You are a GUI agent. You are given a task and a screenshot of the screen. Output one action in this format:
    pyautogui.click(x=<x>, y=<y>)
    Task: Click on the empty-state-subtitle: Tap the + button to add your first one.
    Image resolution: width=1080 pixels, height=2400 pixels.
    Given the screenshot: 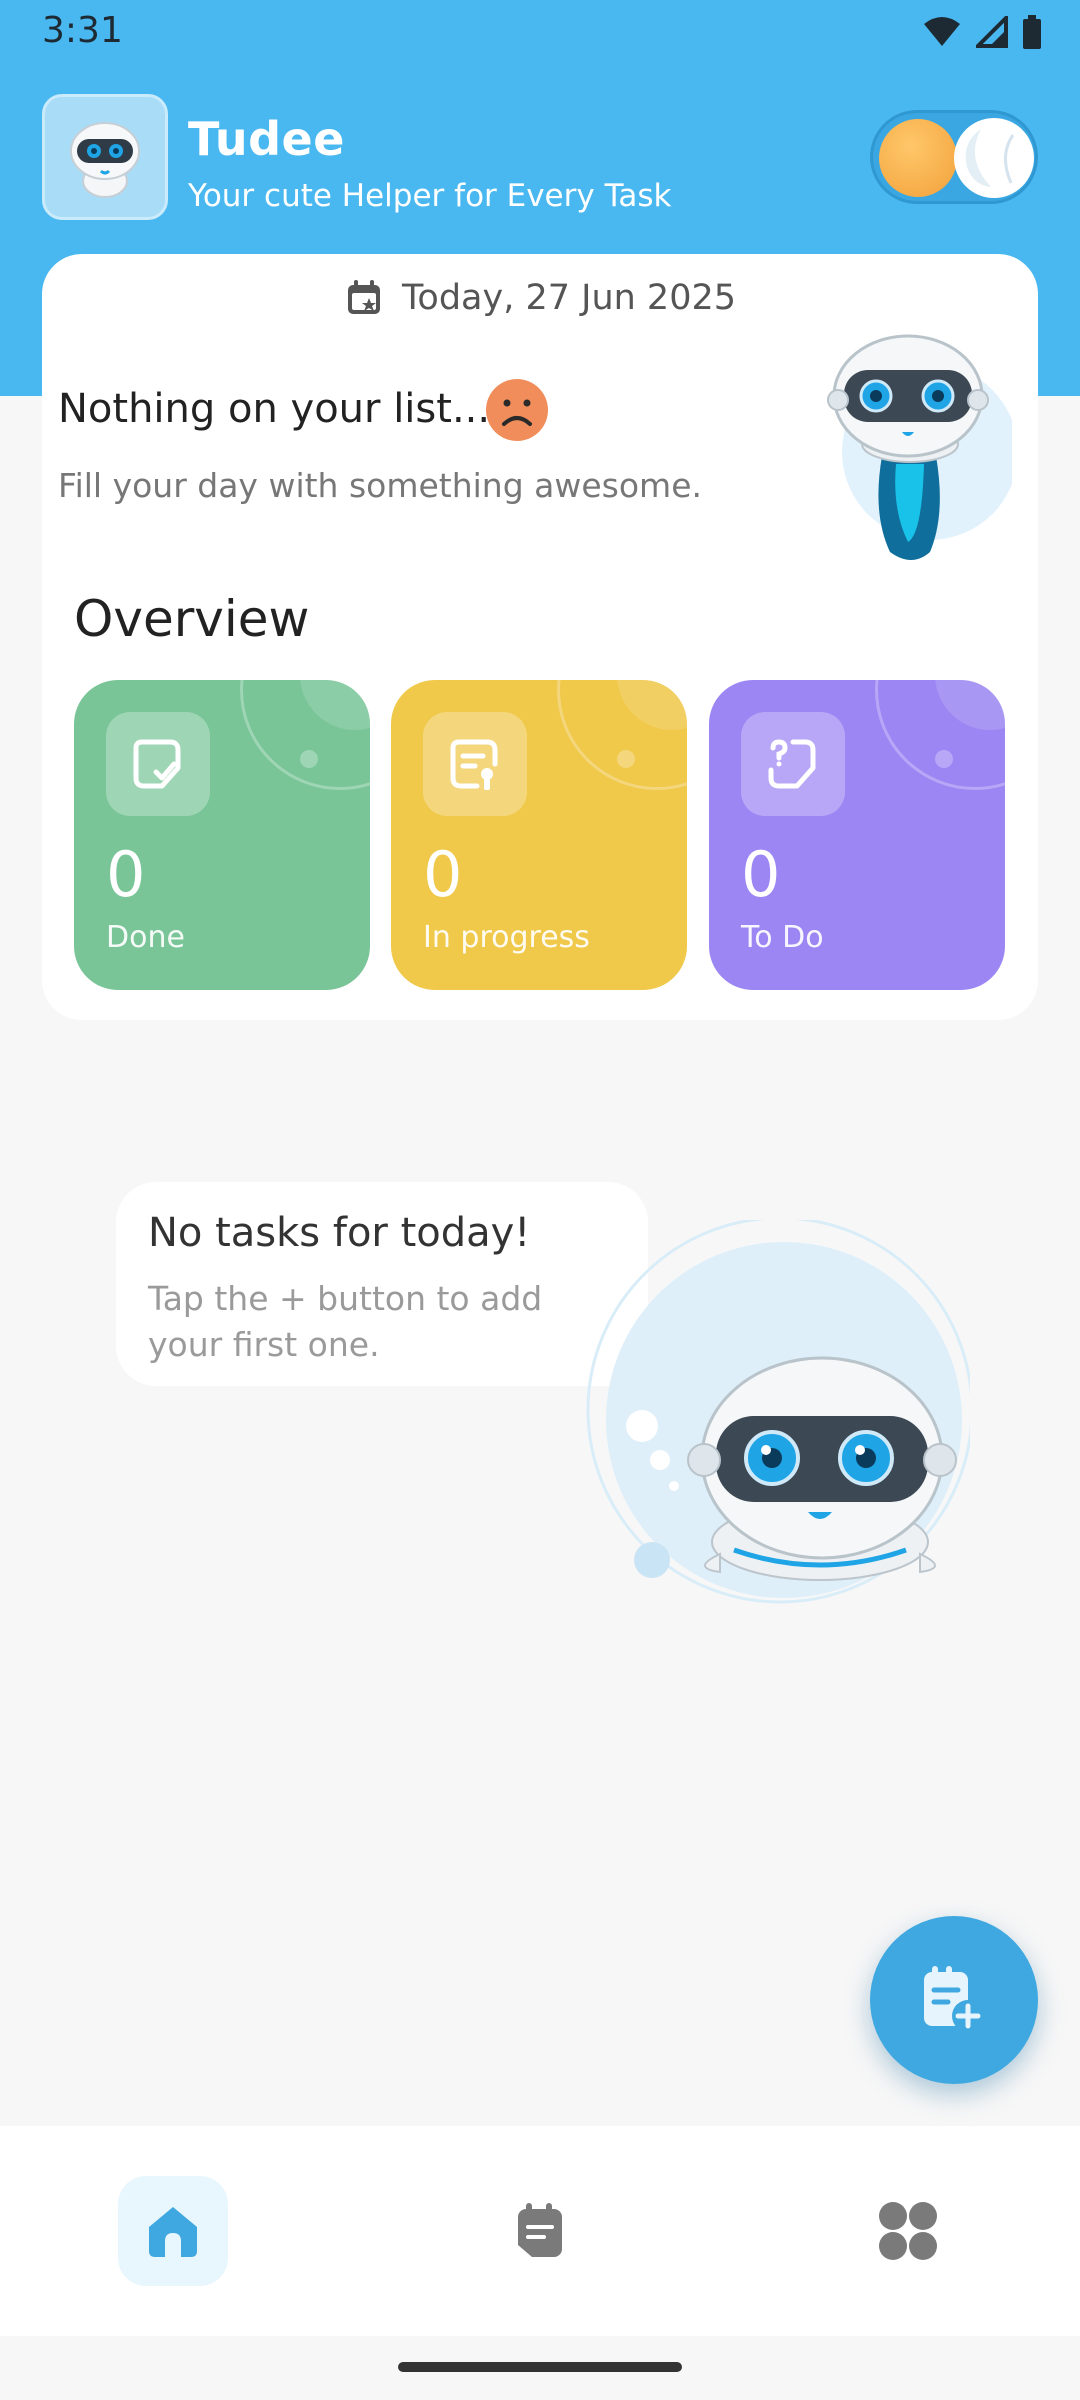 What is the action you would take?
    pyautogui.click(x=345, y=1321)
    